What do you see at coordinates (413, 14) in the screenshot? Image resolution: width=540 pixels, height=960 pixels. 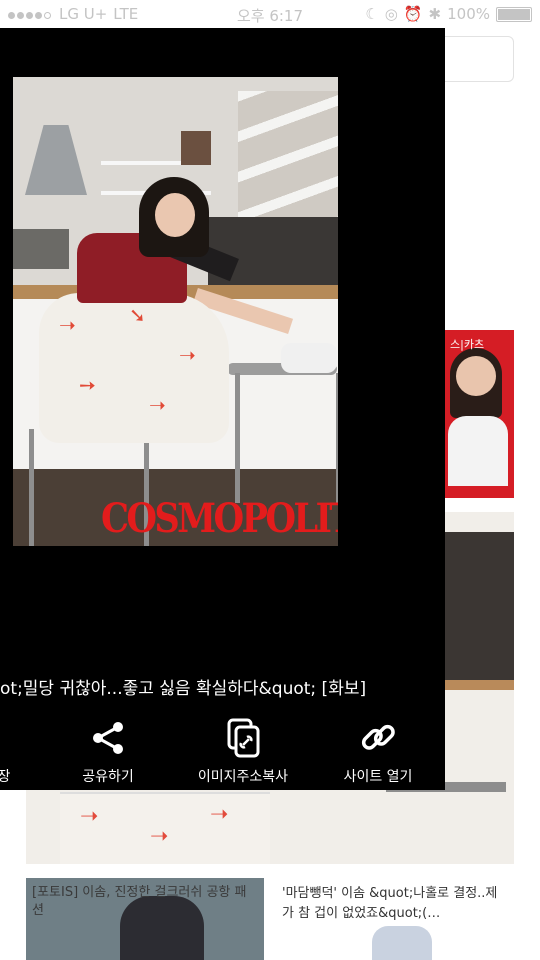 I see `alarm-icon: ⏰` at bounding box center [413, 14].